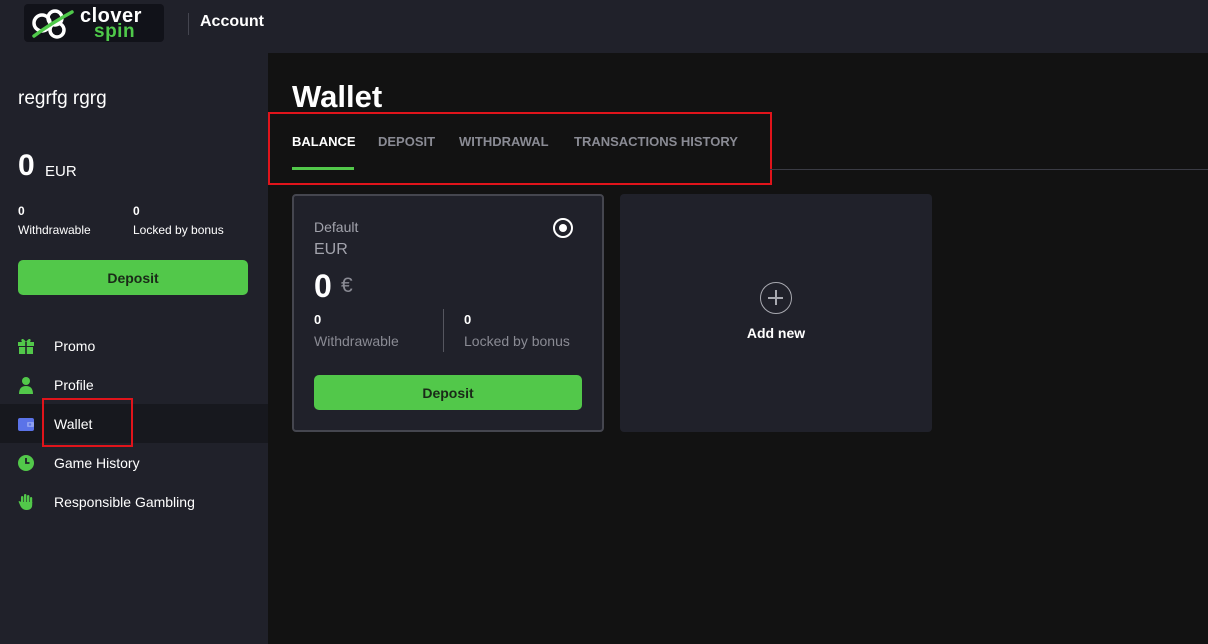  What do you see at coordinates (989, 169) in the screenshot?
I see `tabs-divider-line` at bounding box center [989, 169].